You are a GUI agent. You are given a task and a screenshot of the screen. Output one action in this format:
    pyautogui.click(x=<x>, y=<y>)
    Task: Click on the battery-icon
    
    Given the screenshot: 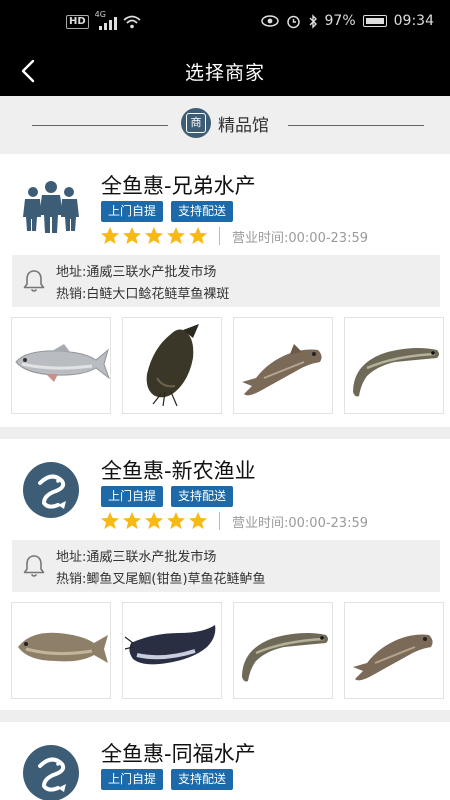 What is the action you would take?
    pyautogui.click(x=374, y=21)
    